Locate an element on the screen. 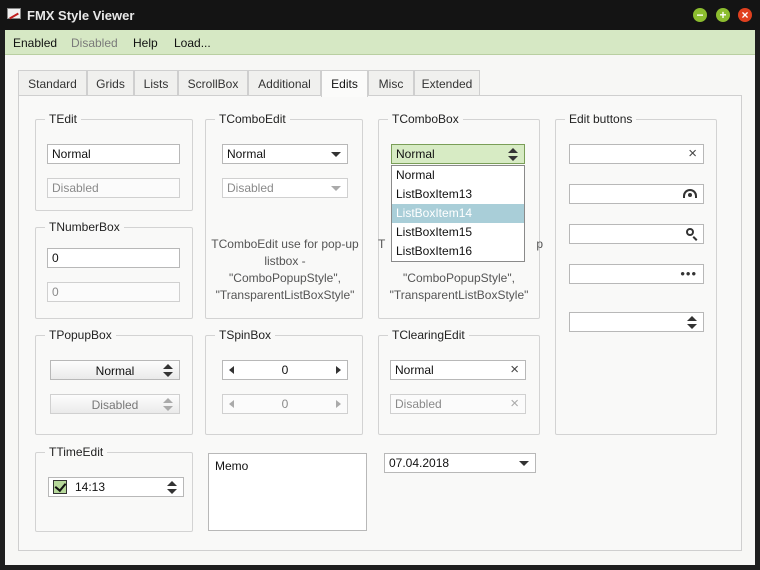 Image resolution: width=760 pixels, height=570 pixels. tedit-group: TEdit Normal Disabled is located at coordinates (114, 161).